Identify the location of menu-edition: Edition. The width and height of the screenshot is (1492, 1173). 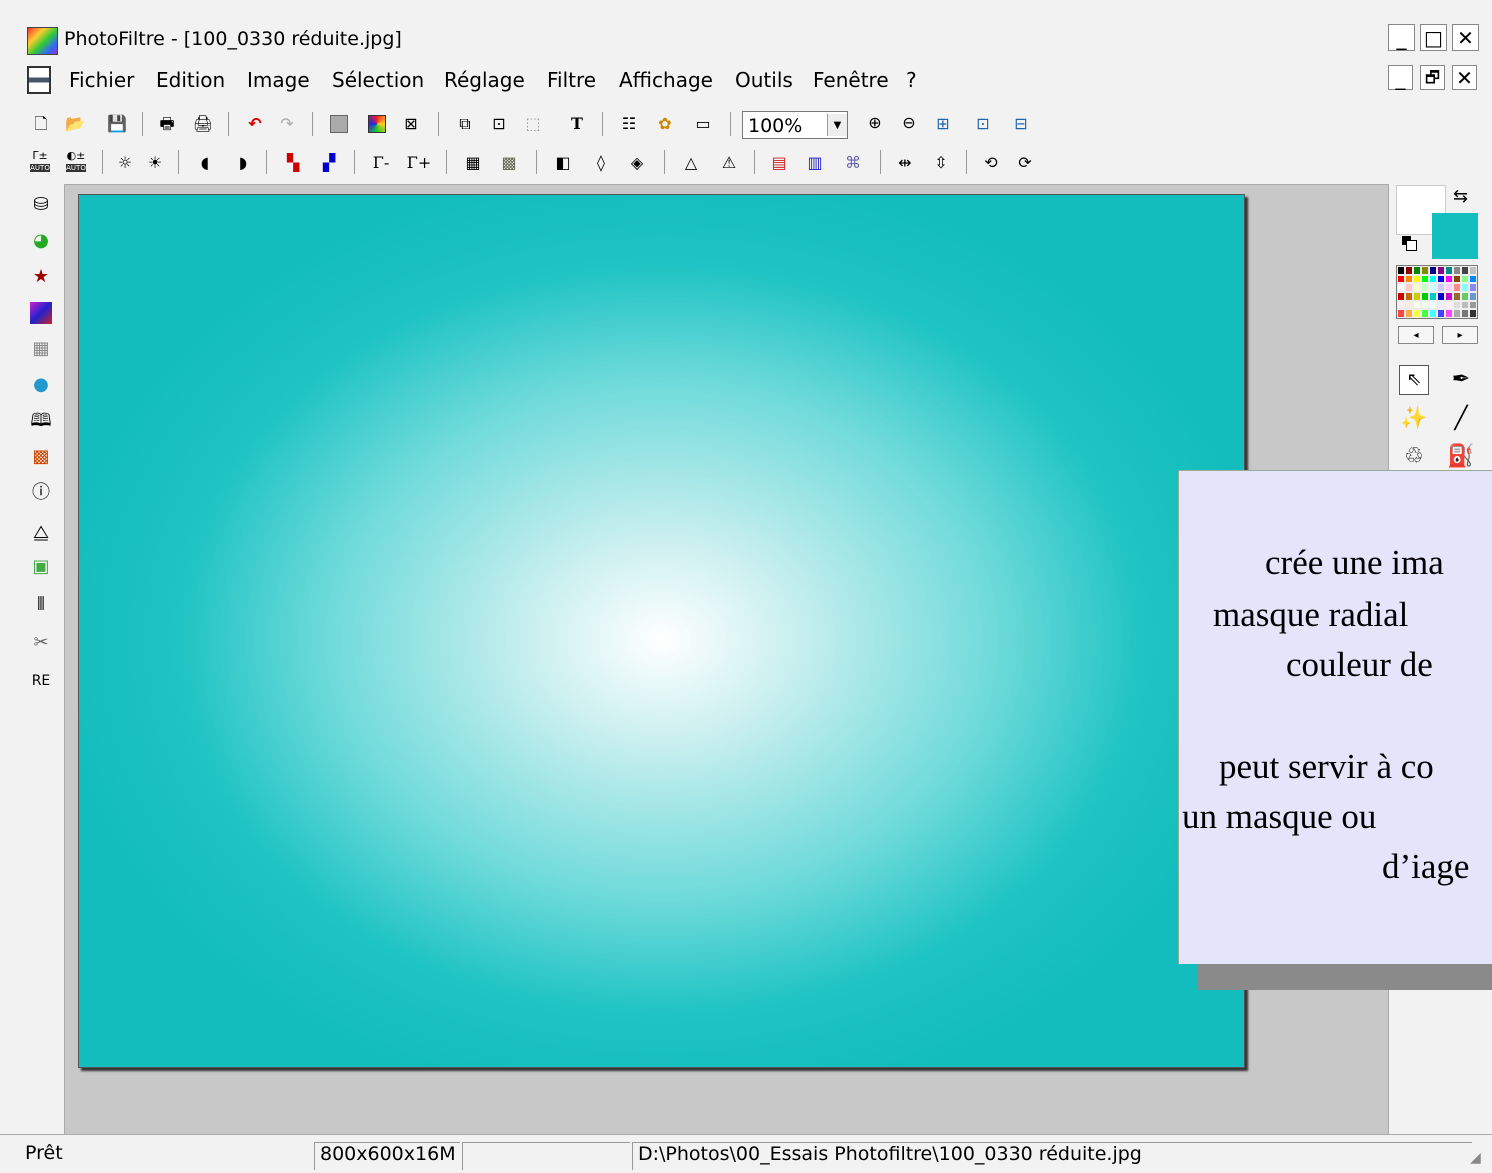
(190, 80).